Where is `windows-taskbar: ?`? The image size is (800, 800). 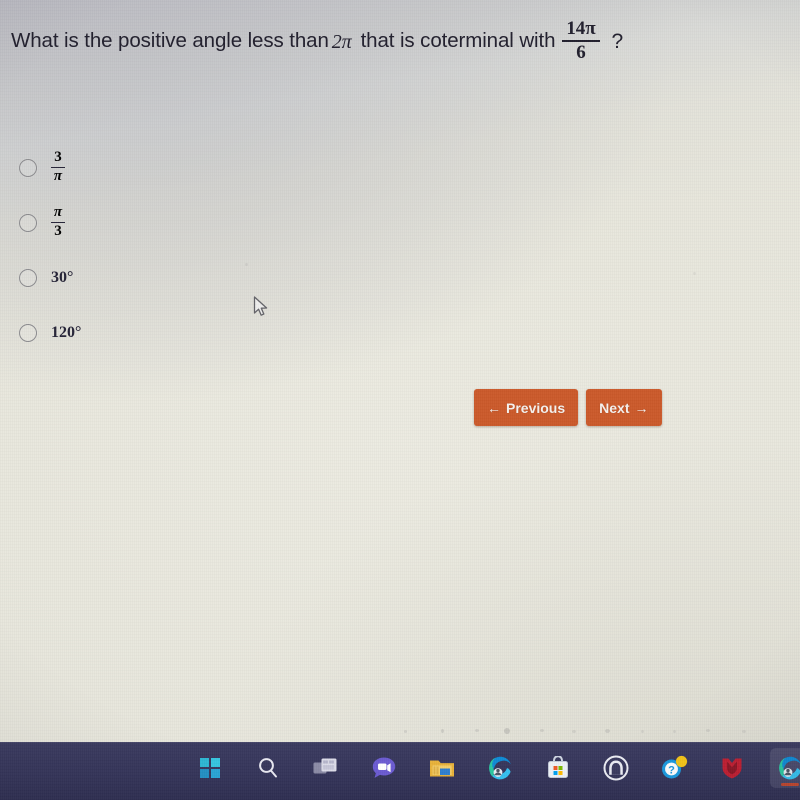 windows-taskbar: ? is located at coordinates (400, 771).